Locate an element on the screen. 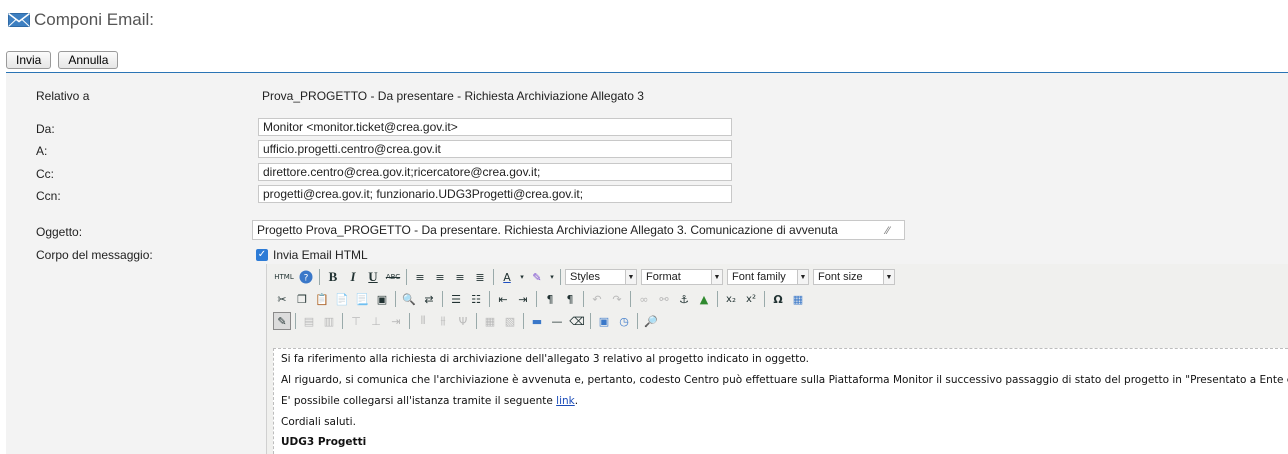  align-right-icon: ≡ is located at coordinates (460, 277).